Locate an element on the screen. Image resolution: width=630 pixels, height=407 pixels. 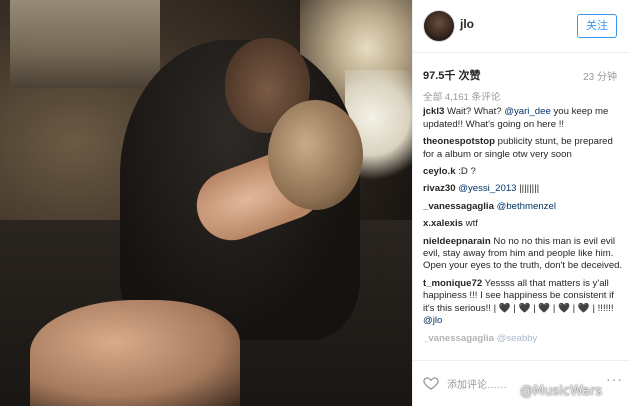
comment-username: t_monique72 is located at coordinates (452, 283).